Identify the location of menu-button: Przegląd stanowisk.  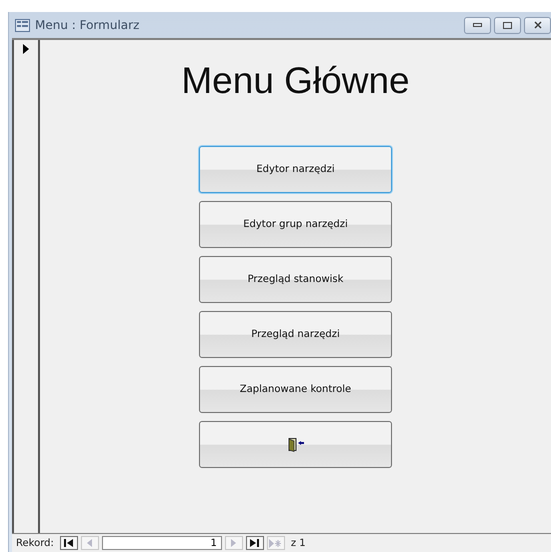
(295, 279).